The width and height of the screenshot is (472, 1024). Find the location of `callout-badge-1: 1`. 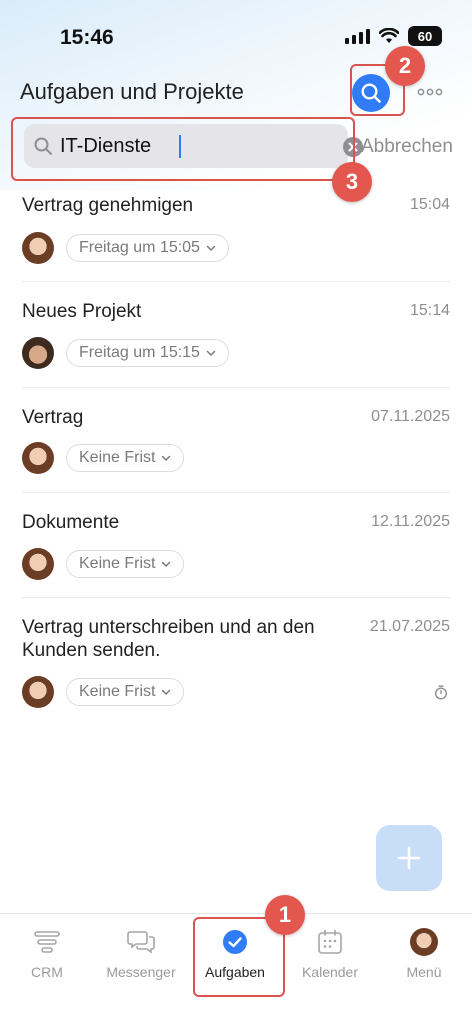

callout-badge-1: 1 is located at coordinates (285, 915).